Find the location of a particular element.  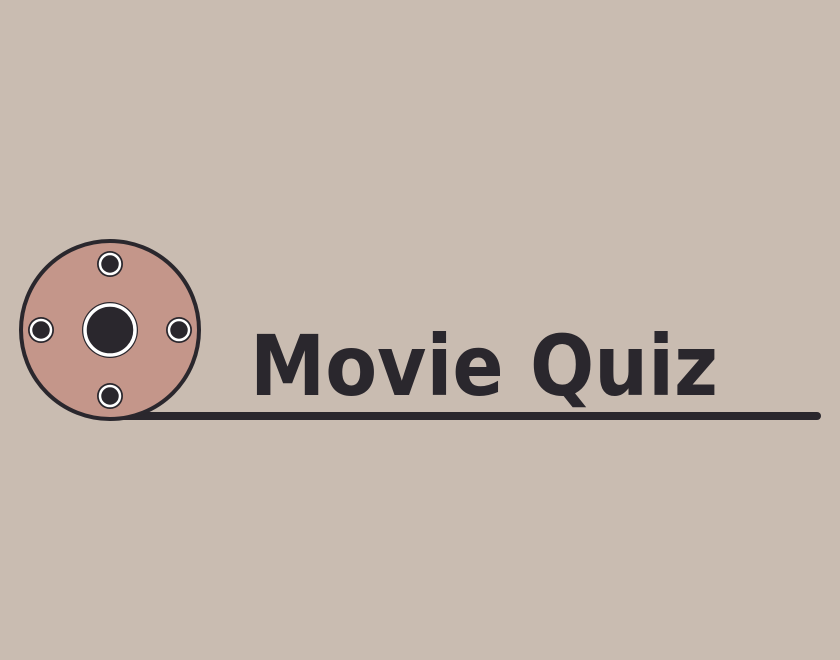

page-title: Movie Quiz is located at coordinates (484, 366).